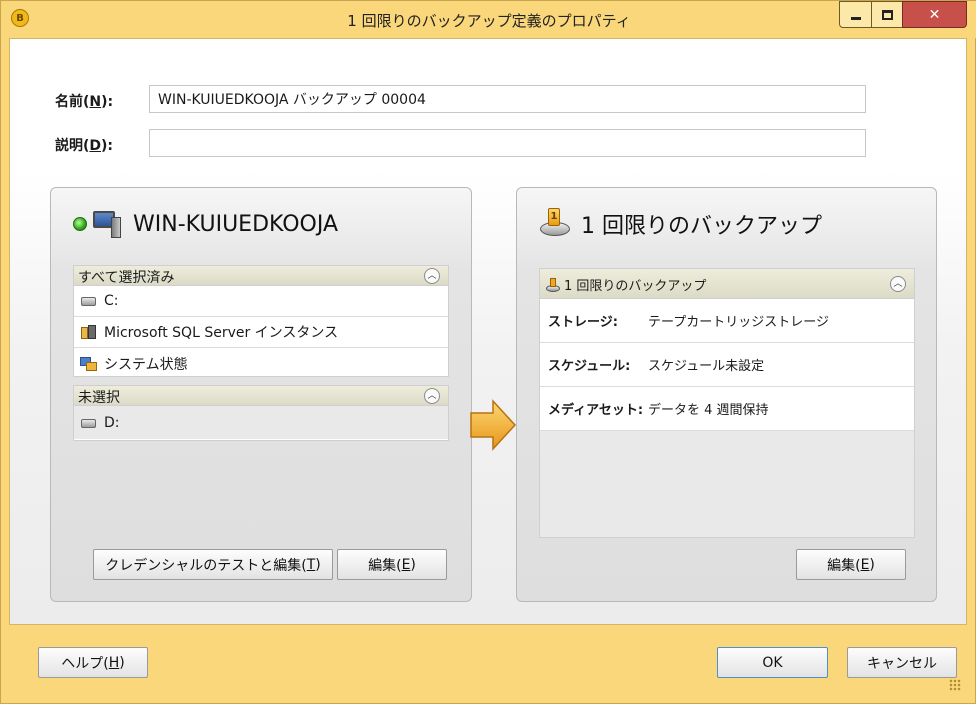 The height and width of the screenshot is (704, 976). What do you see at coordinates (112, 422) in the screenshot?
I see `list-item-label: D:` at bounding box center [112, 422].